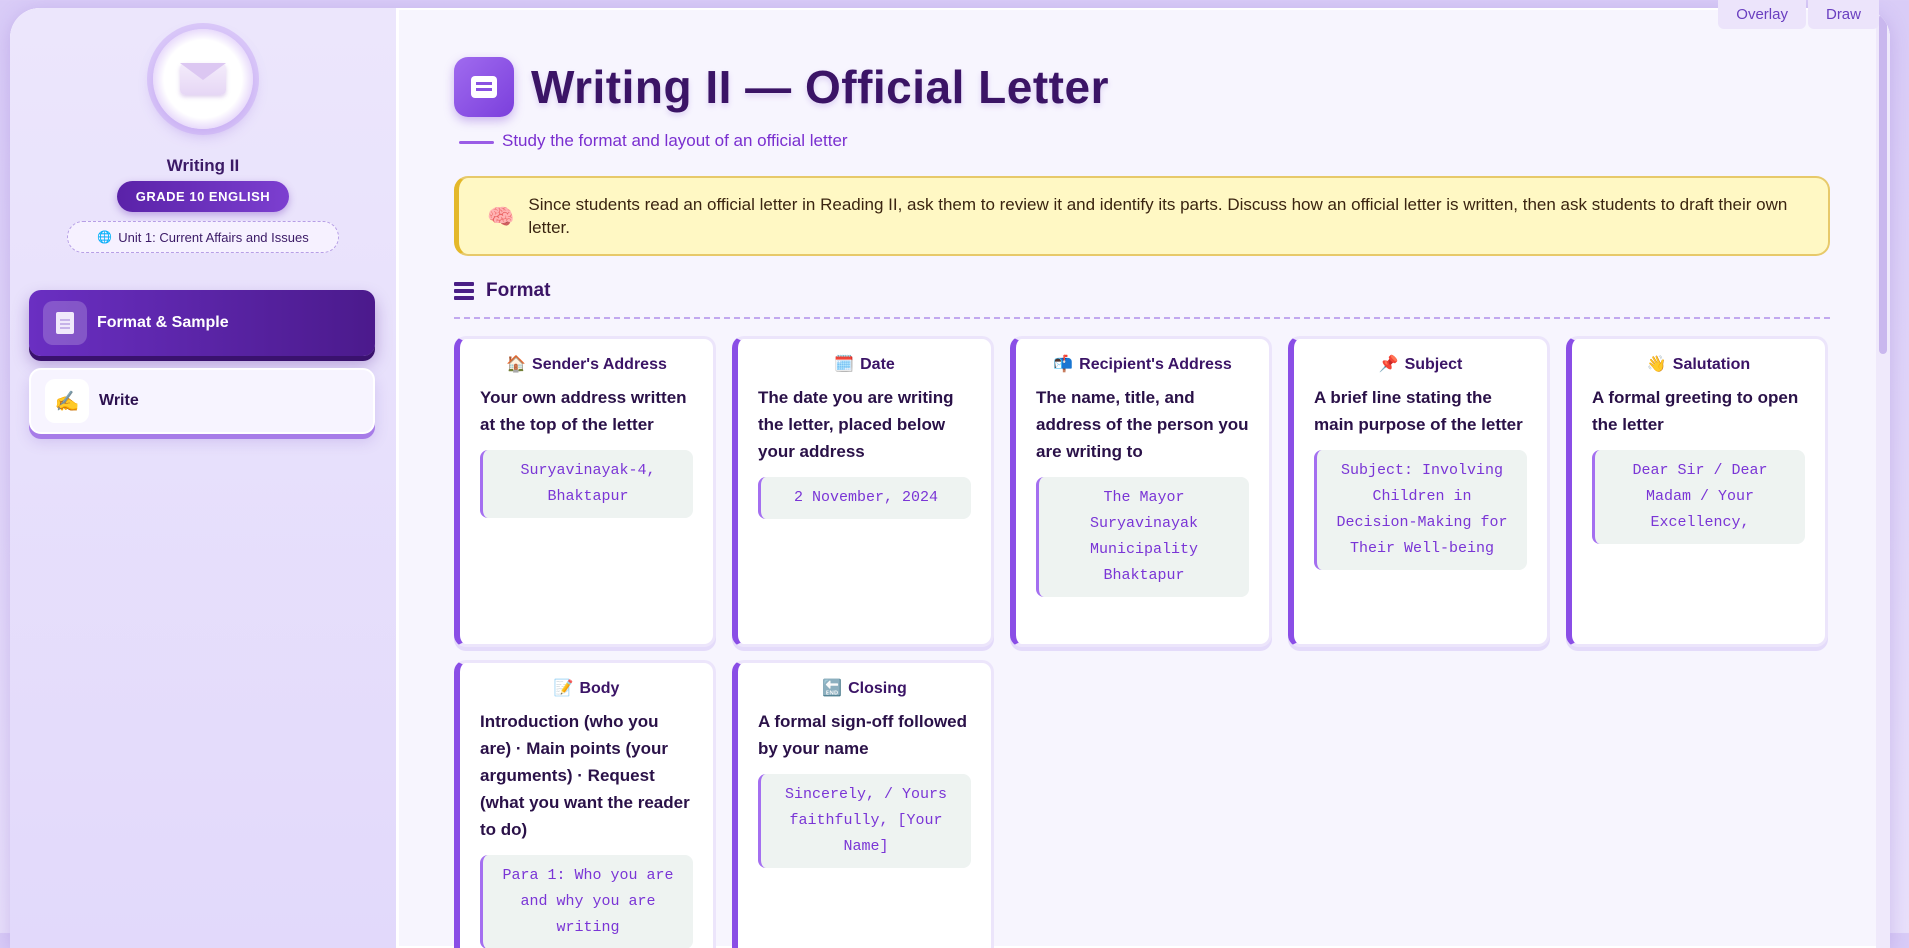 The height and width of the screenshot is (948, 1909). What do you see at coordinates (1698, 497) in the screenshot?
I see `card-example: Dear Sir / Dear Madam / Your Excellency,` at bounding box center [1698, 497].